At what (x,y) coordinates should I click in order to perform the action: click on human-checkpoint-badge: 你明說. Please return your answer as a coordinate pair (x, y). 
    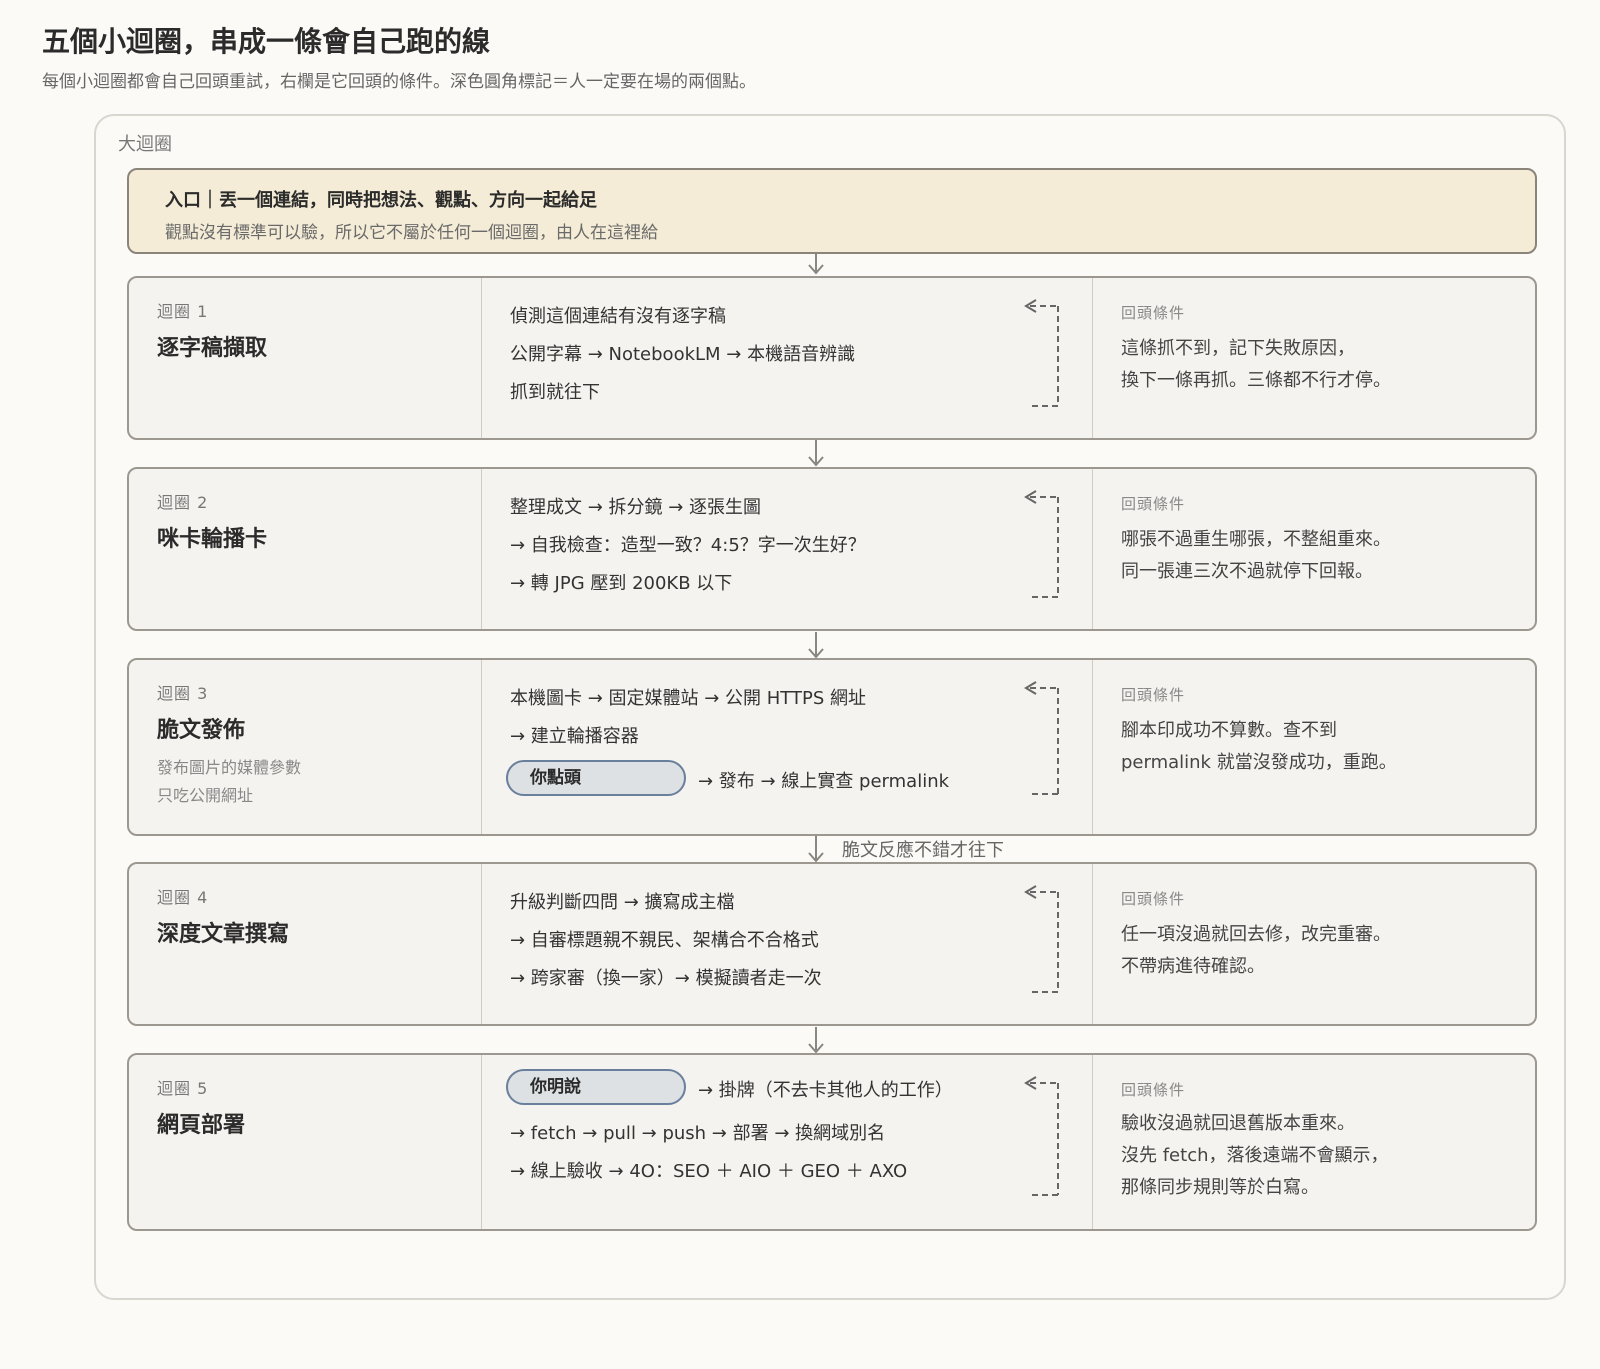
    Looking at the image, I should click on (596, 1087).